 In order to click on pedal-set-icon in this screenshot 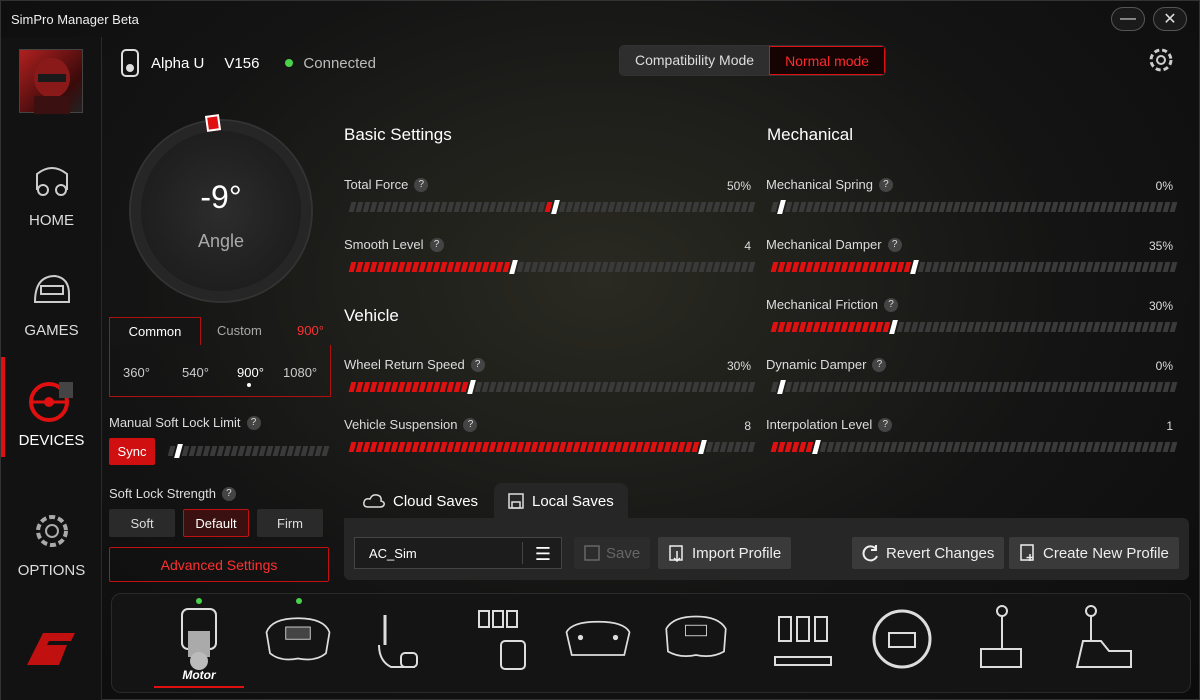, I will do `click(506, 641)`.